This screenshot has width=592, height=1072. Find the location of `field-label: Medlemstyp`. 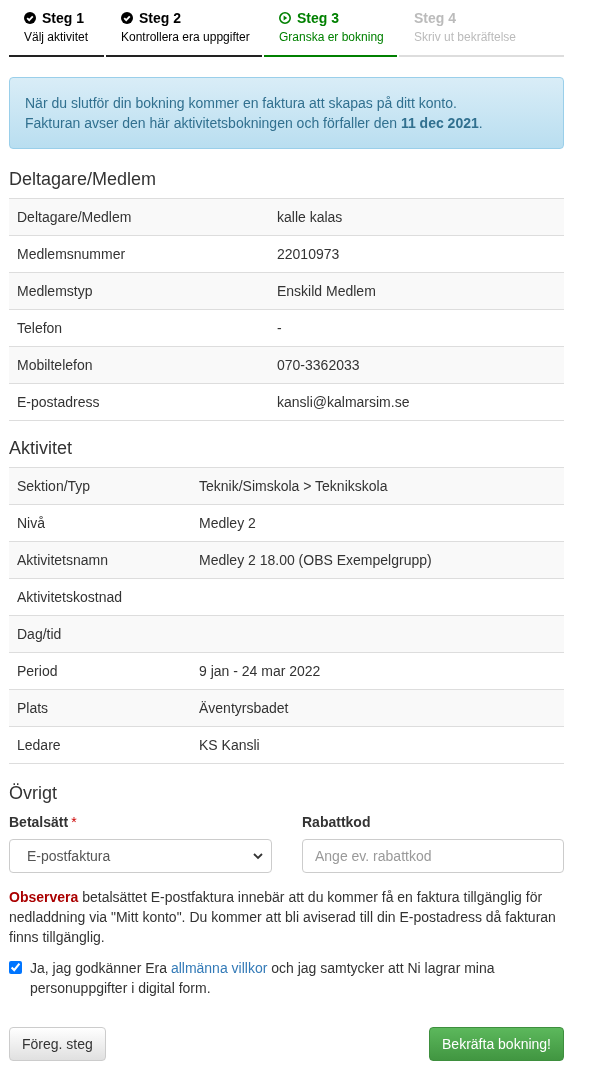

field-label: Medlemstyp is located at coordinates (55, 291).